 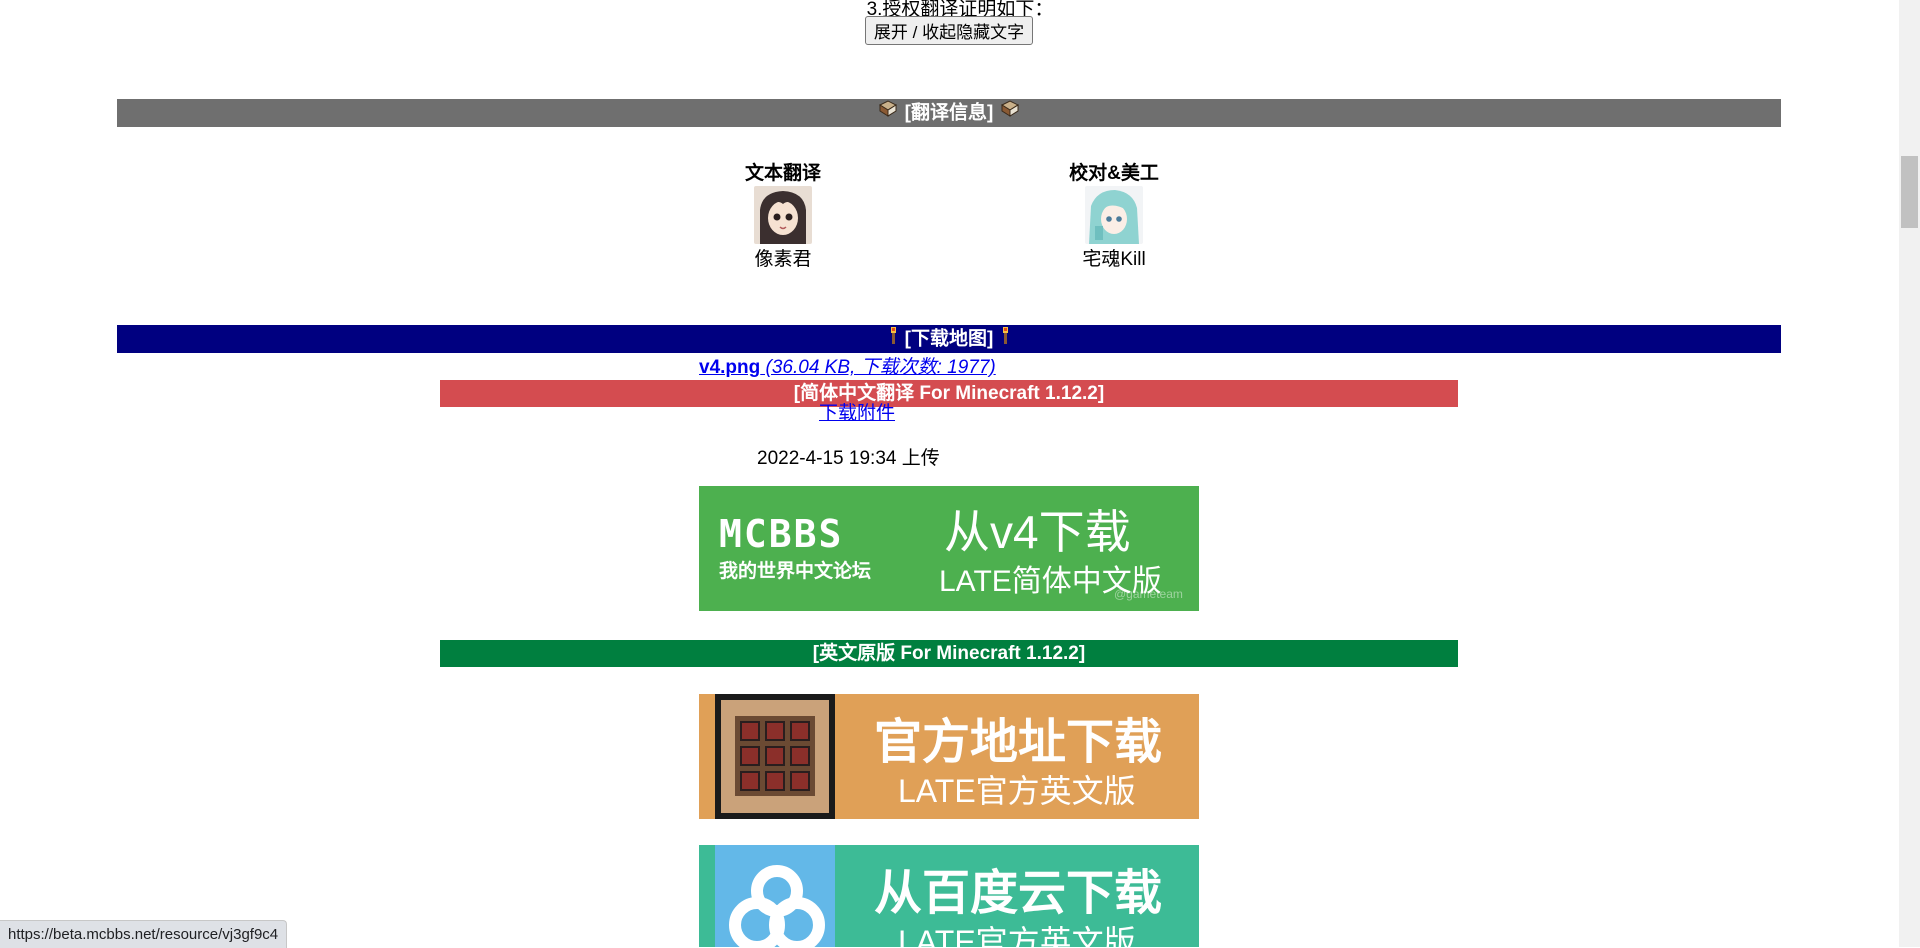 What do you see at coordinates (1114, 173) in the screenshot?
I see `credit-role: 校对&美工` at bounding box center [1114, 173].